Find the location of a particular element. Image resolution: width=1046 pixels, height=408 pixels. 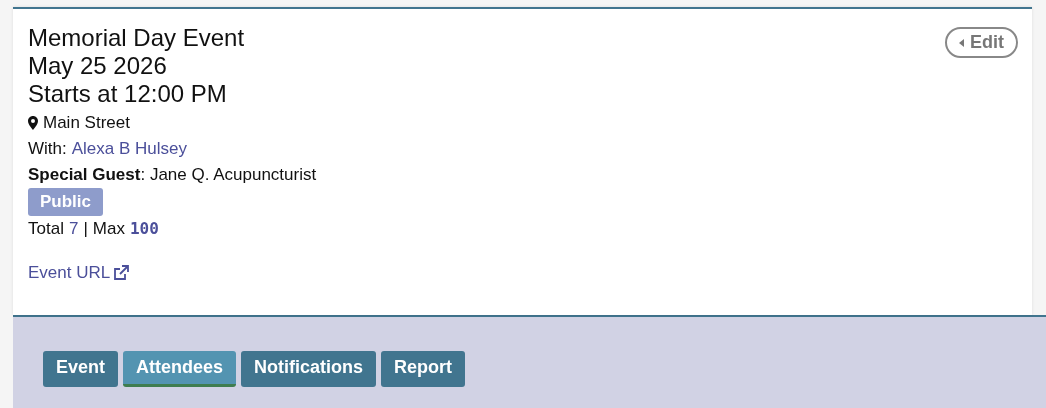

location: Main Street is located at coordinates (86, 123).